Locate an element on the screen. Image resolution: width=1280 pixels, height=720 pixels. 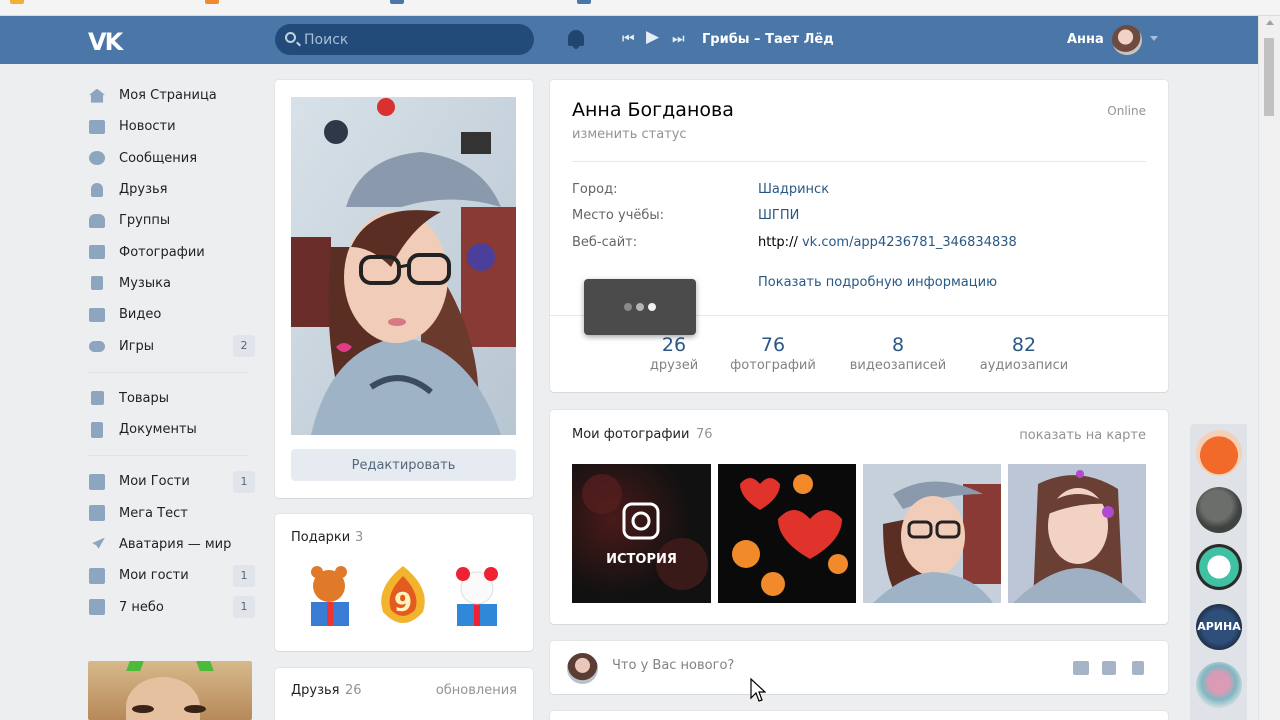
study-value: ШГПИ is located at coordinates (778, 215).